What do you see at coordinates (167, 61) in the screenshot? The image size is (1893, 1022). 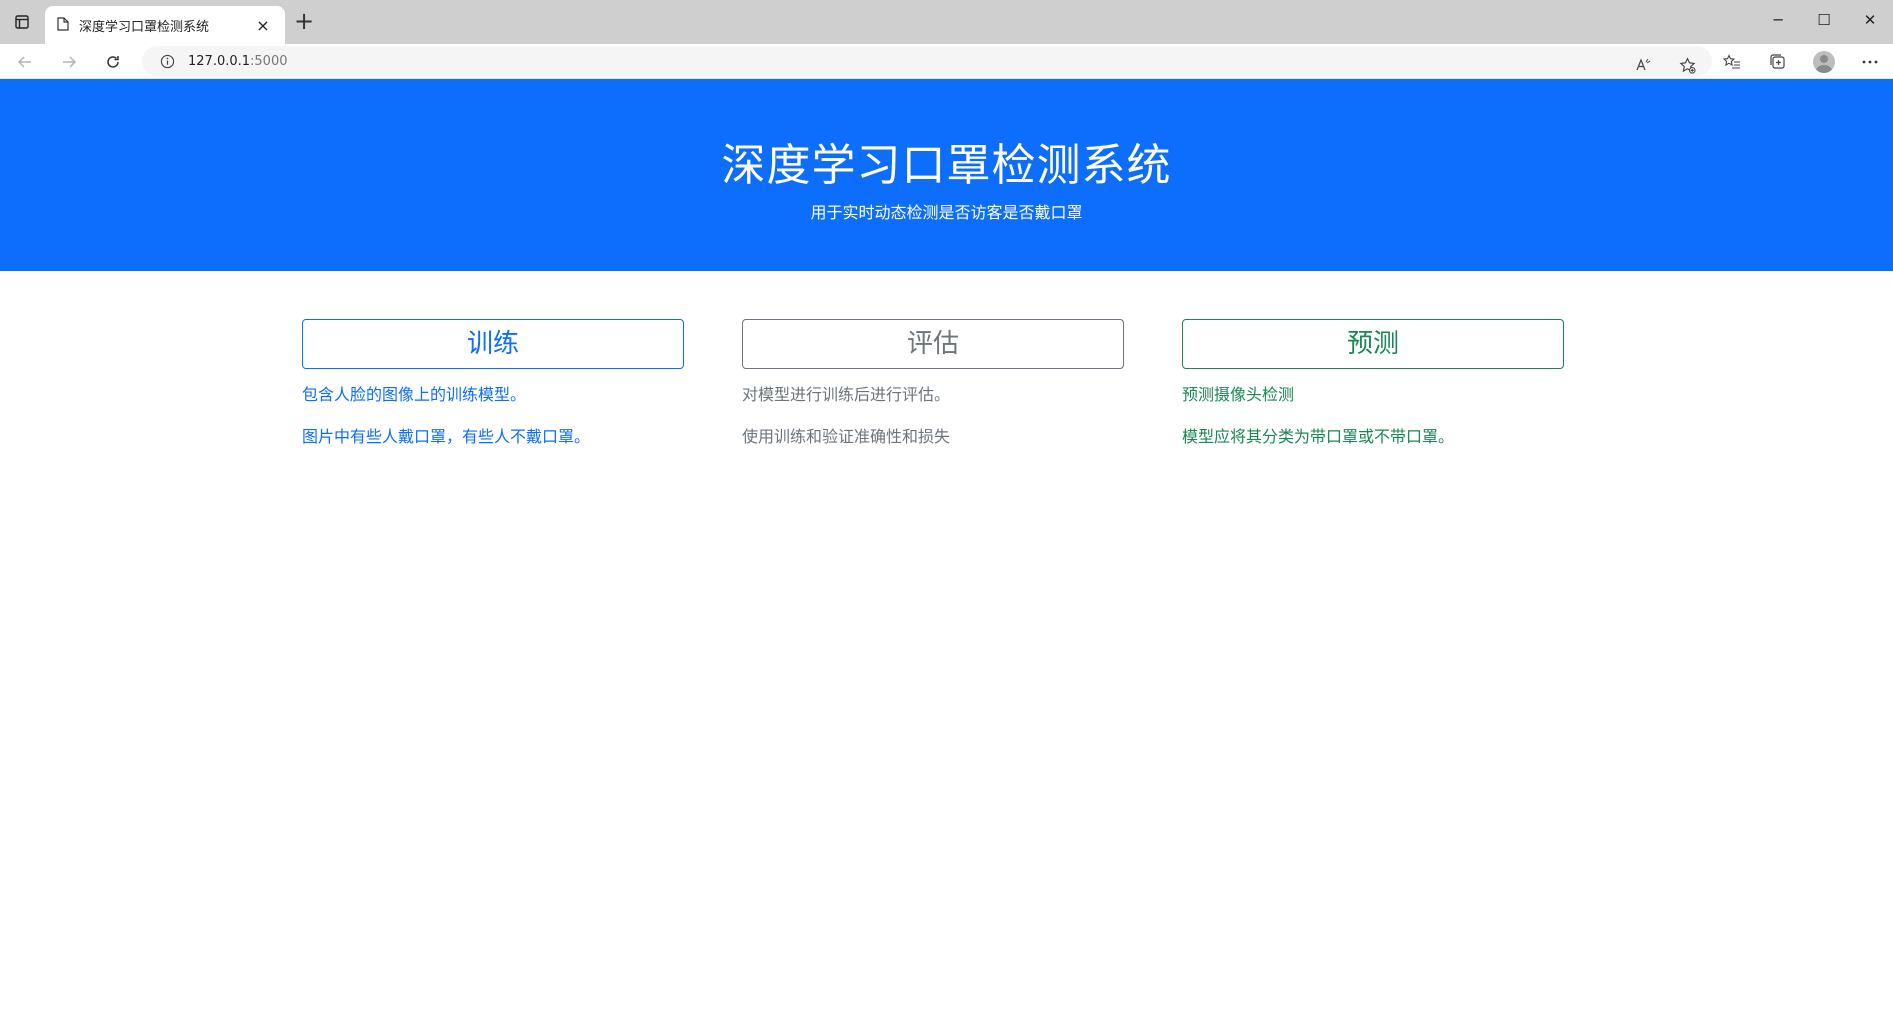 I see `site-info-icon` at bounding box center [167, 61].